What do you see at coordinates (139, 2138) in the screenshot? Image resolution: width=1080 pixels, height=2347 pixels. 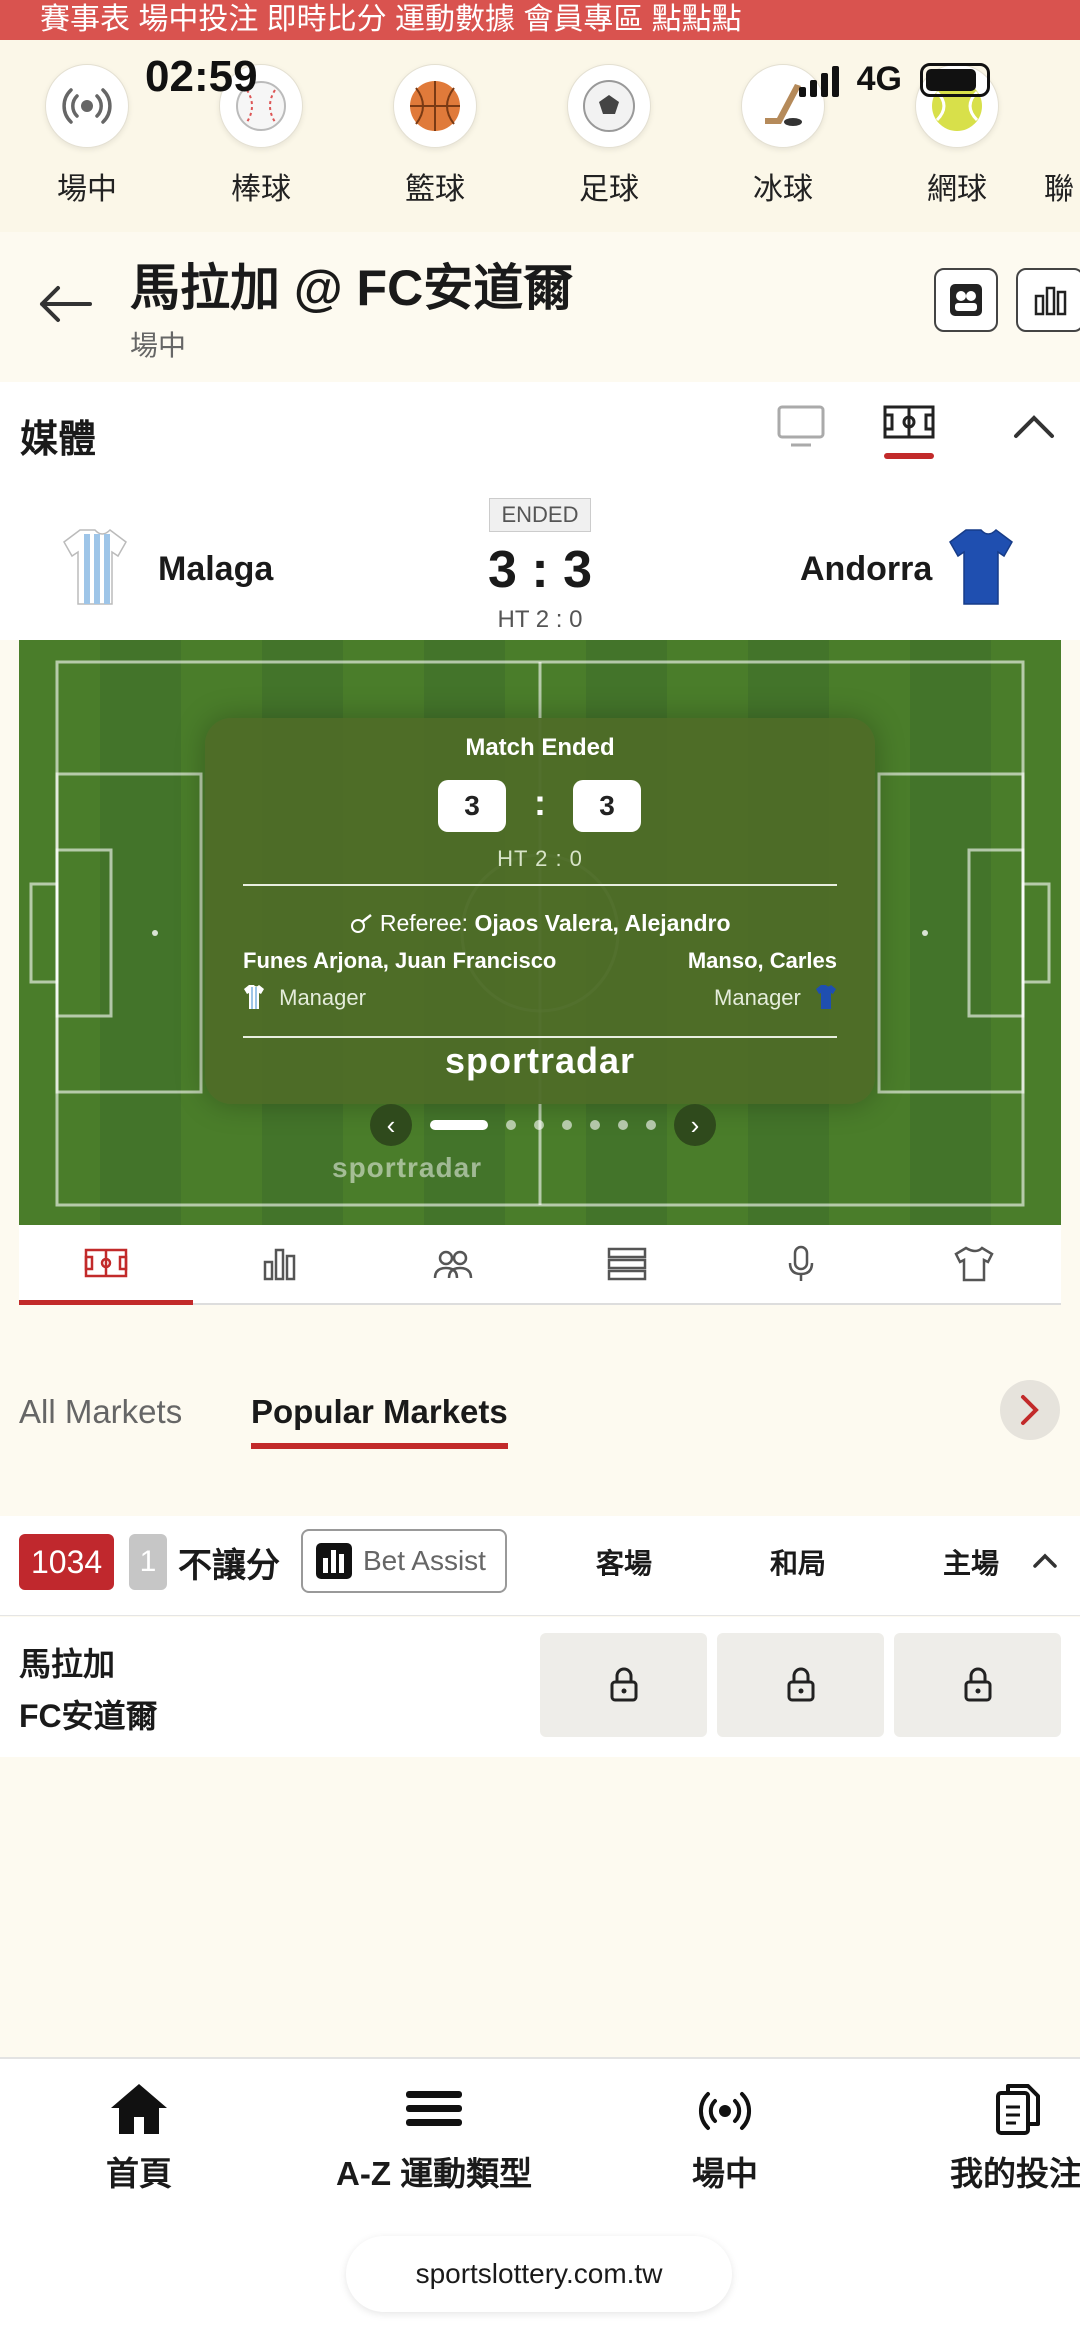 I see `nav-home: 首頁` at bounding box center [139, 2138].